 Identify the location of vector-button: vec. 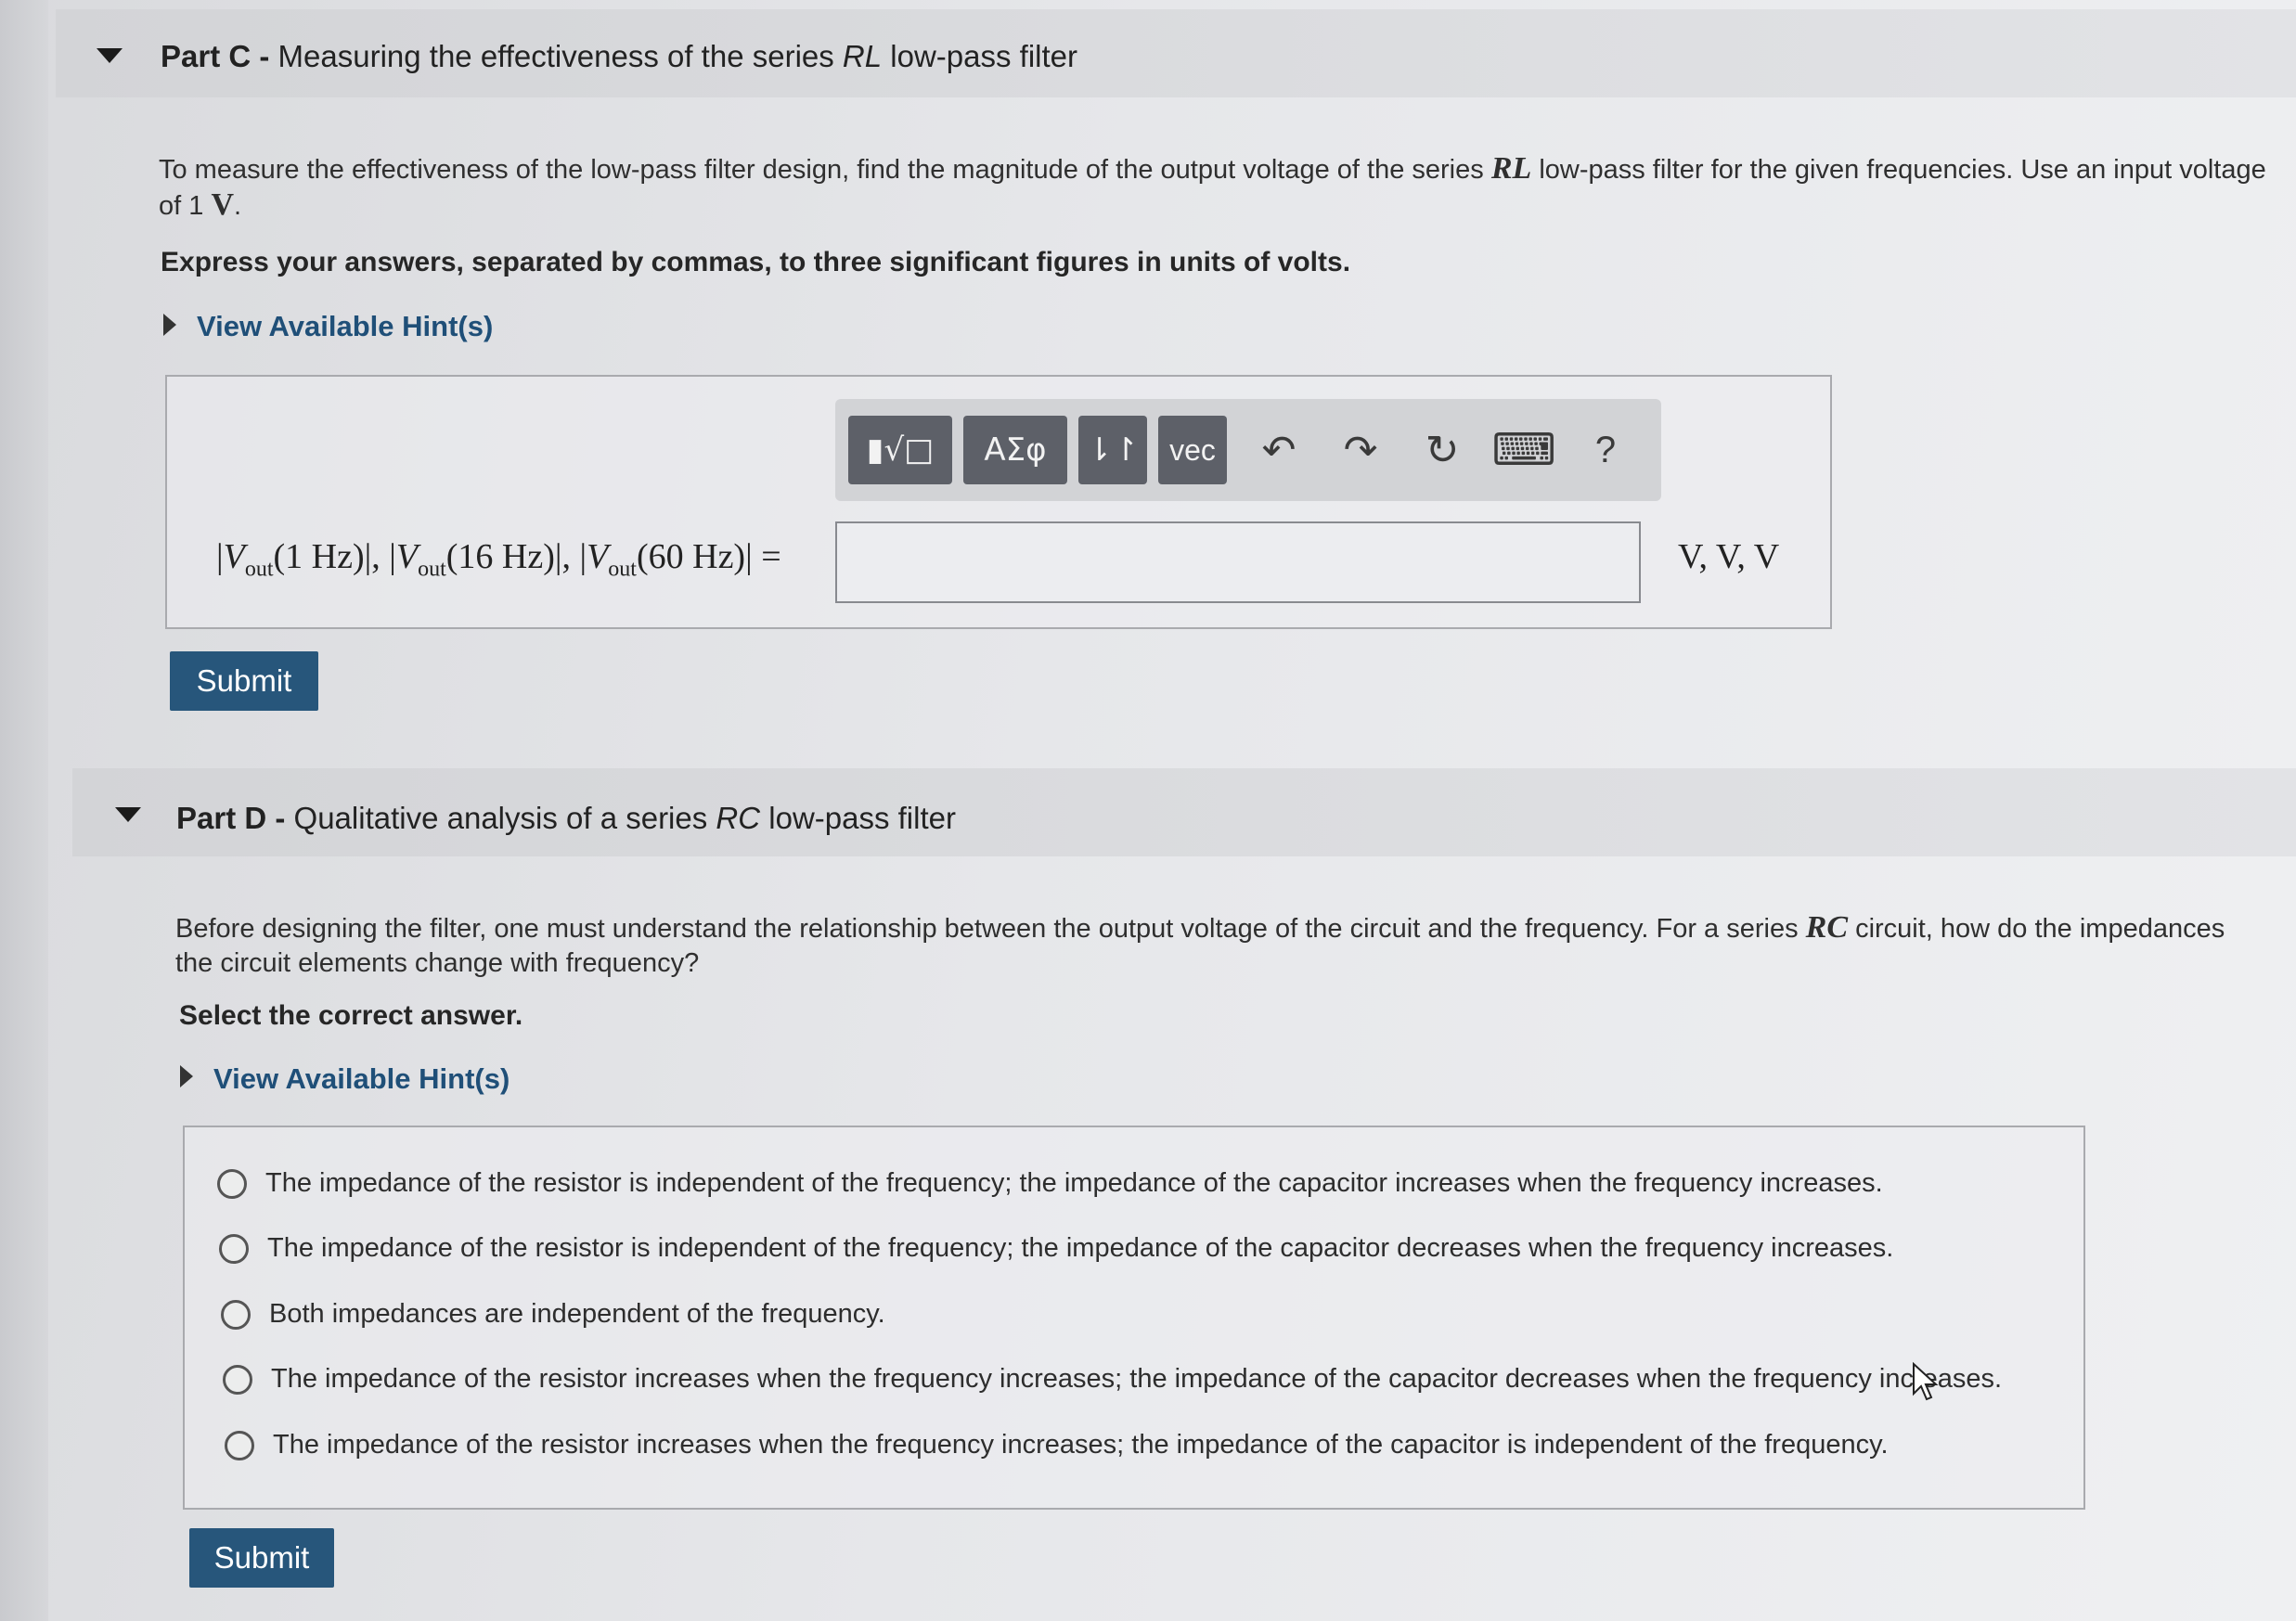
(1192, 450).